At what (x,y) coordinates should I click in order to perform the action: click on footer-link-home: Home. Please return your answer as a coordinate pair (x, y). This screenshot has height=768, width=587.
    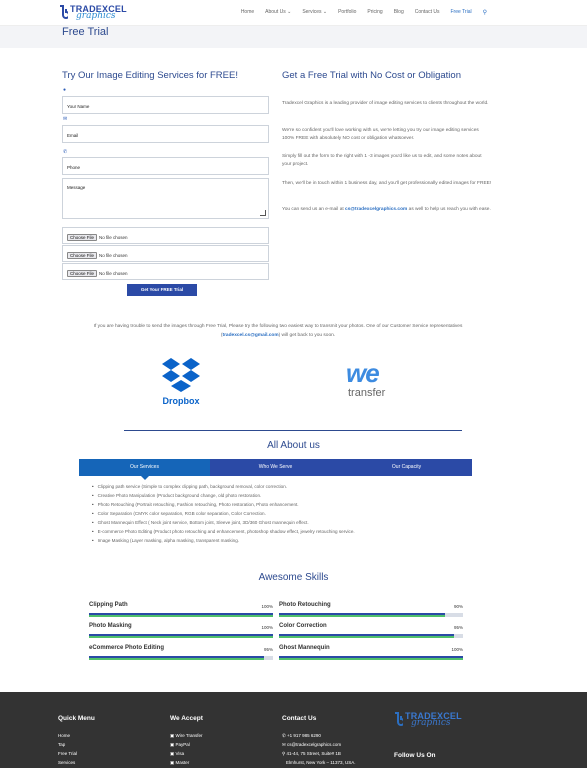
    Looking at the image, I should click on (64, 735).